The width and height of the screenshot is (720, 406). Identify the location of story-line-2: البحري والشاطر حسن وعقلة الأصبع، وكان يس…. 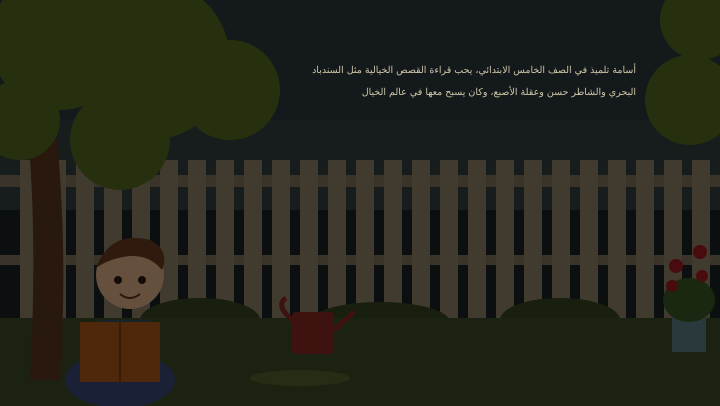
(498, 92).